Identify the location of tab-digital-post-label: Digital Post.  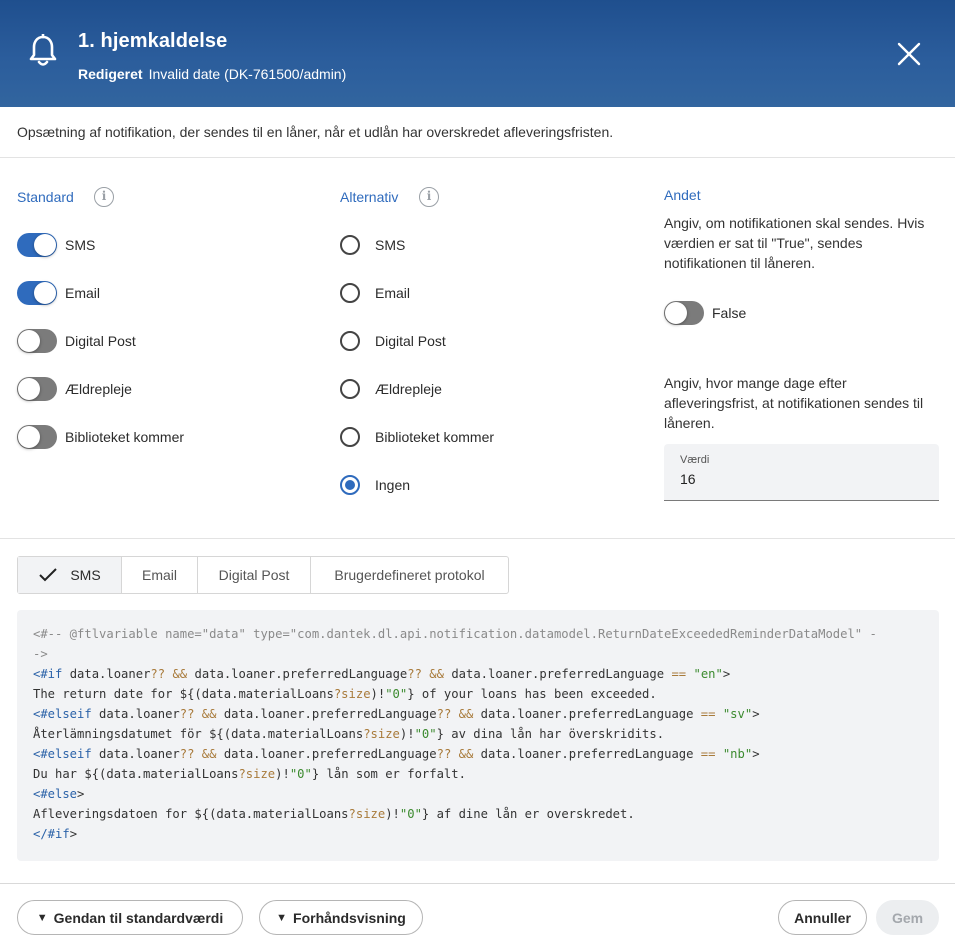
(254, 575).